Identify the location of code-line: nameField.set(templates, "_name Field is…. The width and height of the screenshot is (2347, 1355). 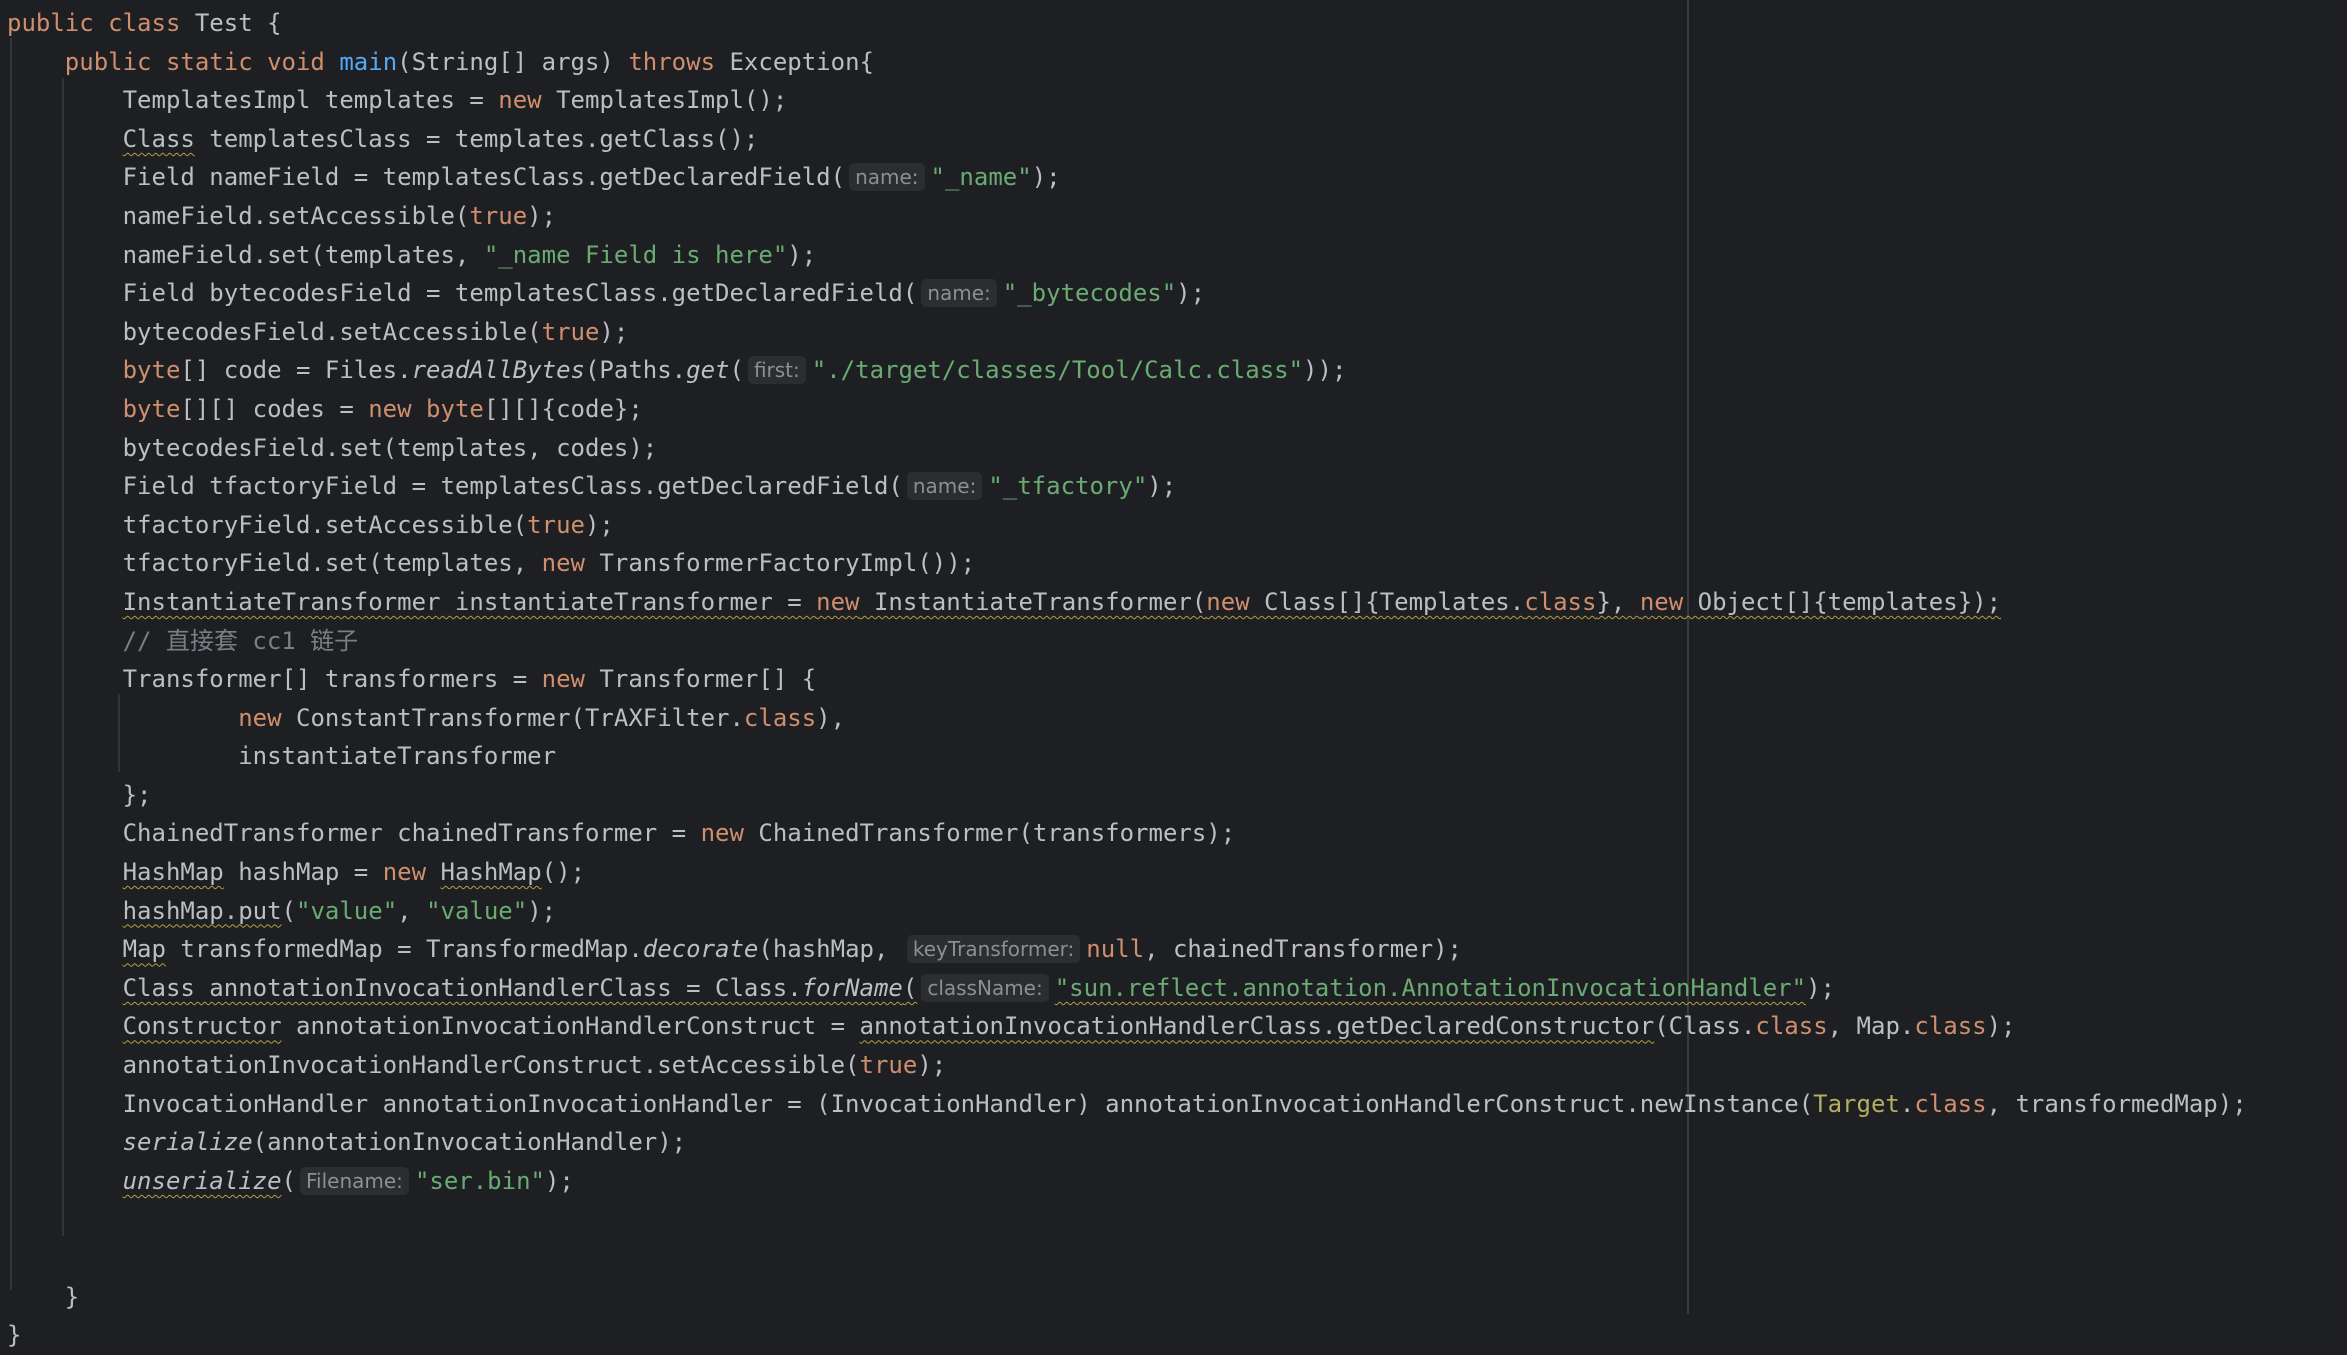
(1177, 255).